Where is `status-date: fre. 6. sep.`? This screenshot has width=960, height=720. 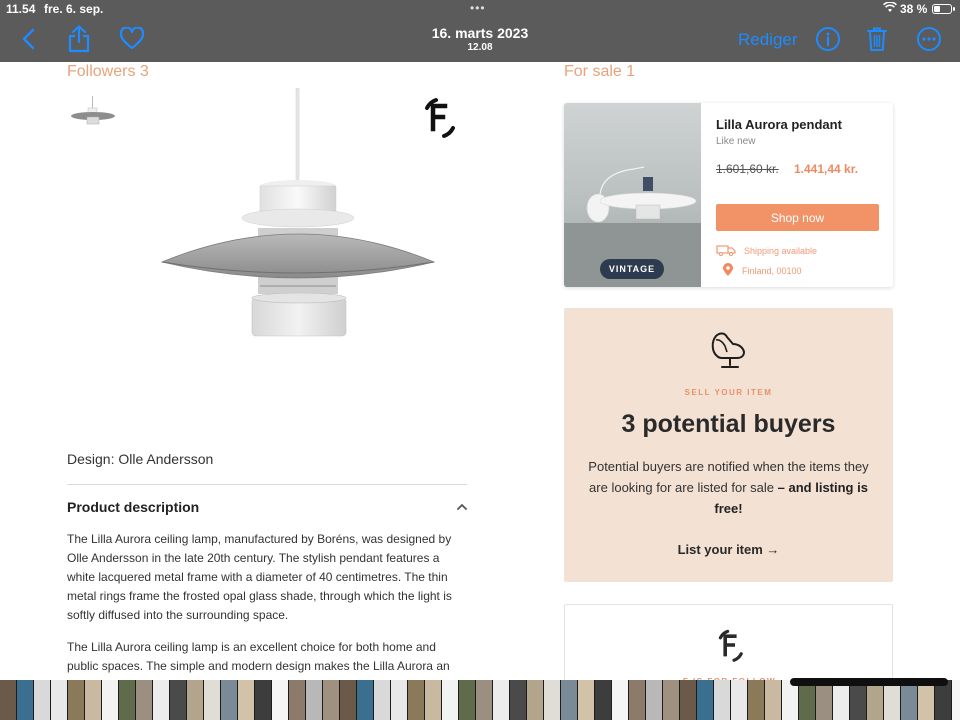
status-date: fre. 6. sep. is located at coordinates (74, 9).